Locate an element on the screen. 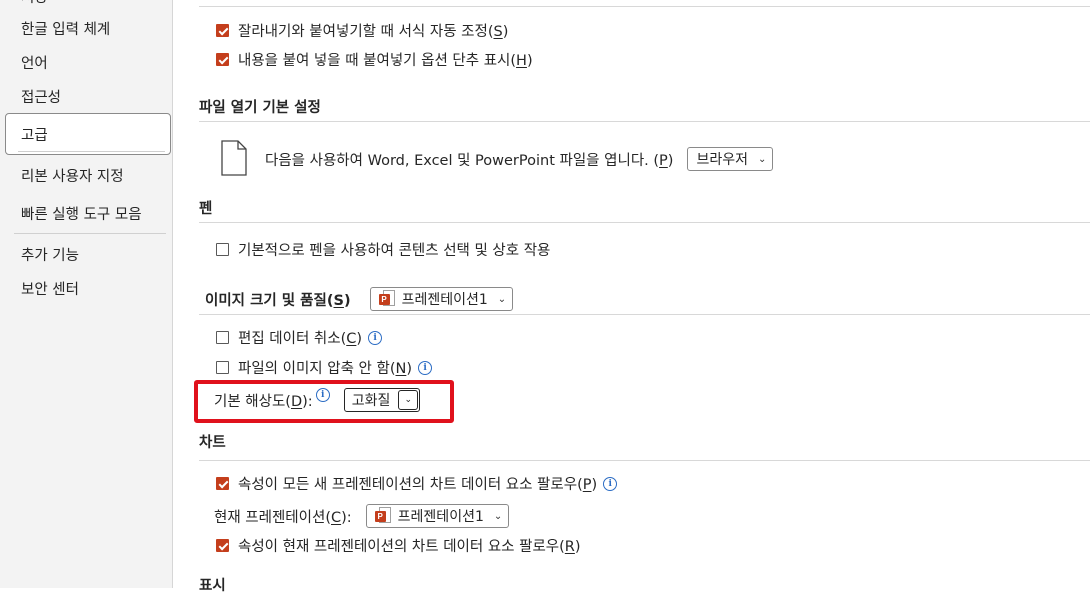  discard-edit-data-option: 편집 데이터 취소(C) i is located at coordinates (299, 337).